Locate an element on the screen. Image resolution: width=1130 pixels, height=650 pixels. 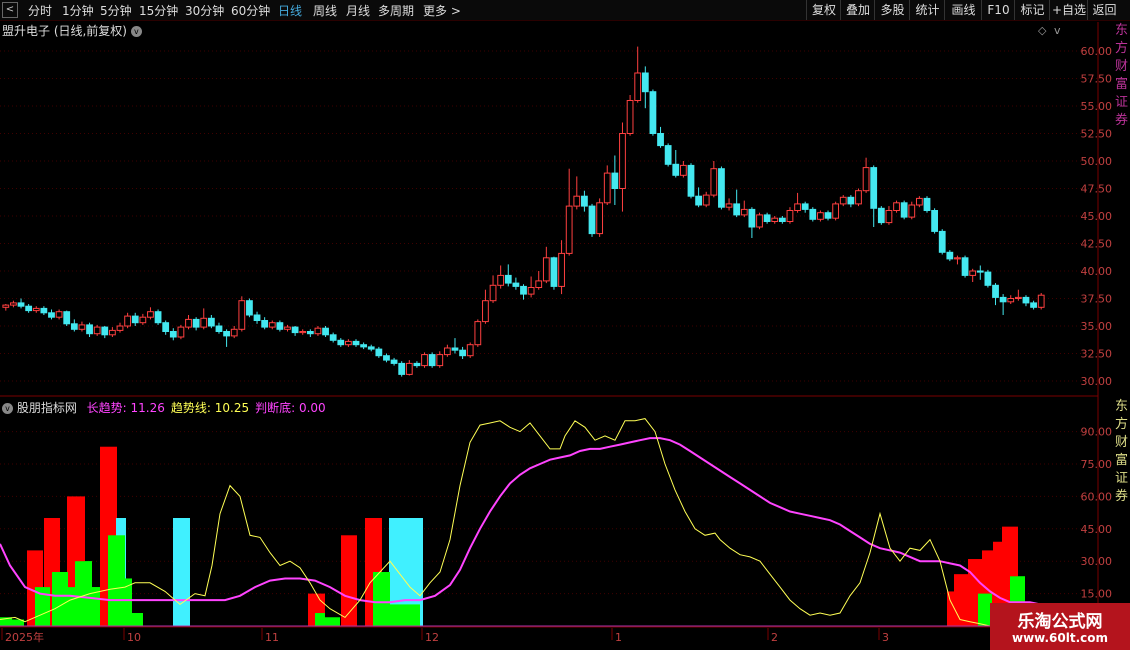
price-tick-label: 37.50 is located at coordinates (1097, 299).